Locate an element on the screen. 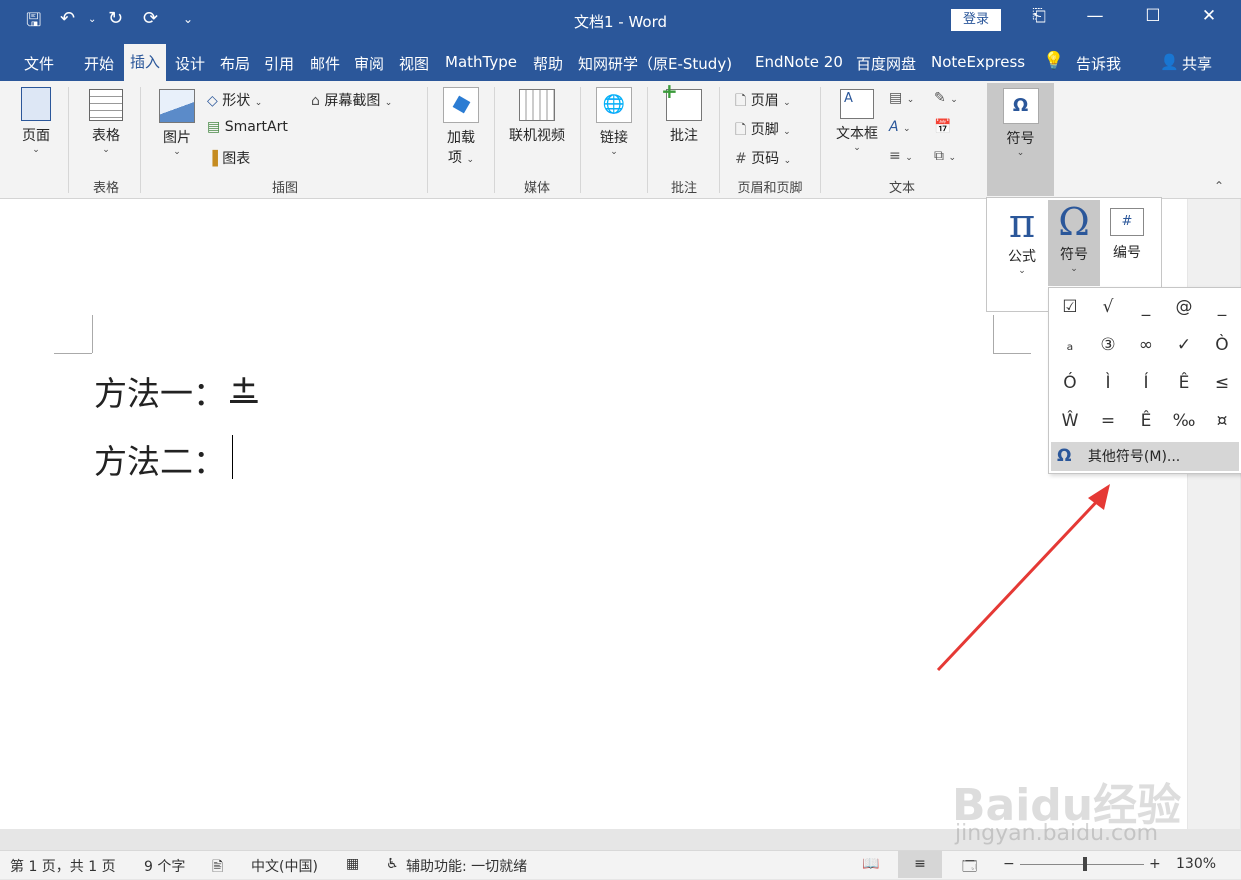 This screenshot has height=880, width=1241. symbol-cell: ③ is located at coordinates (1108, 345).